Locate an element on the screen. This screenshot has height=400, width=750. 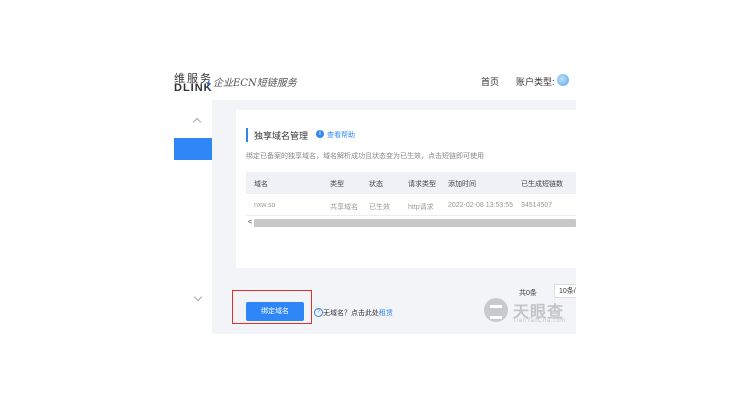
col-header-type: 类型 is located at coordinates (337, 184).